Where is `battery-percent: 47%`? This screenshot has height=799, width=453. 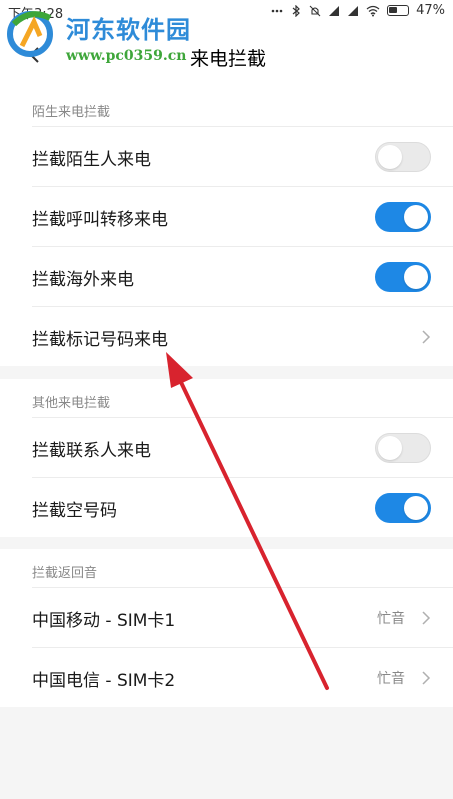 battery-percent: 47% is located at coordinates (430, 10).